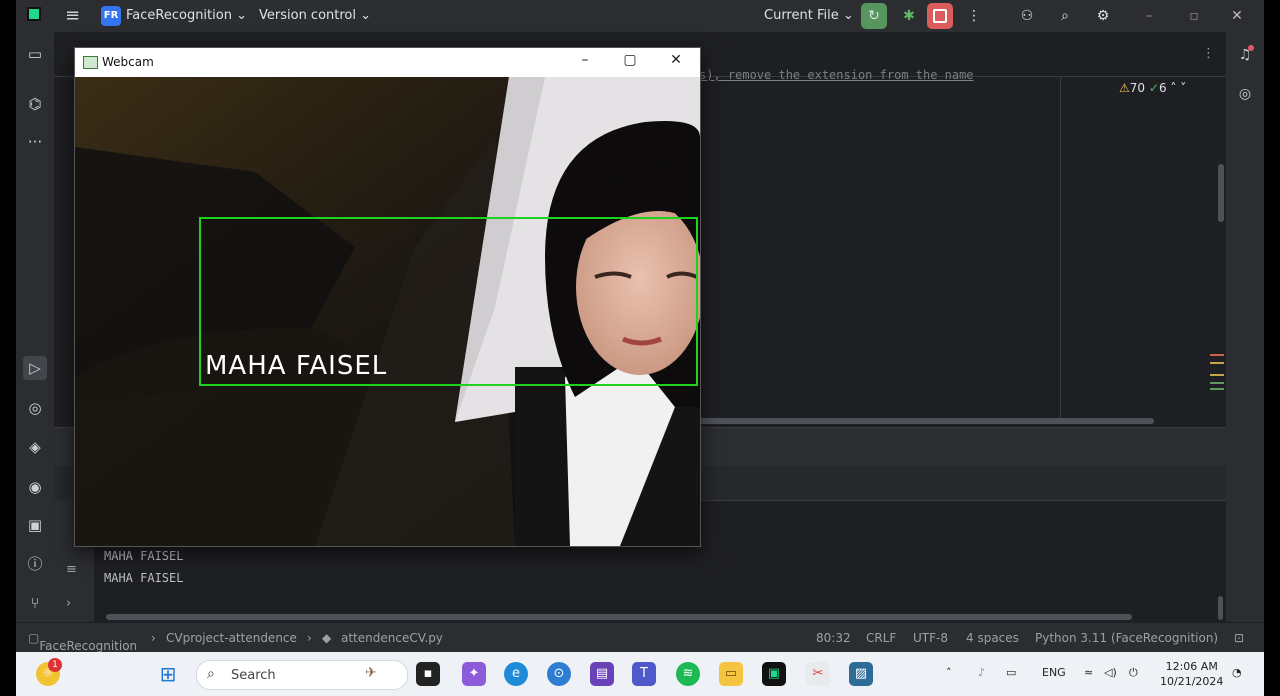 The image size is (1280, 696). What do you see at coordinates (68, 603) in the screenshot?
I see `chevron-right-icon: ›` at bounding box center [68, 603].